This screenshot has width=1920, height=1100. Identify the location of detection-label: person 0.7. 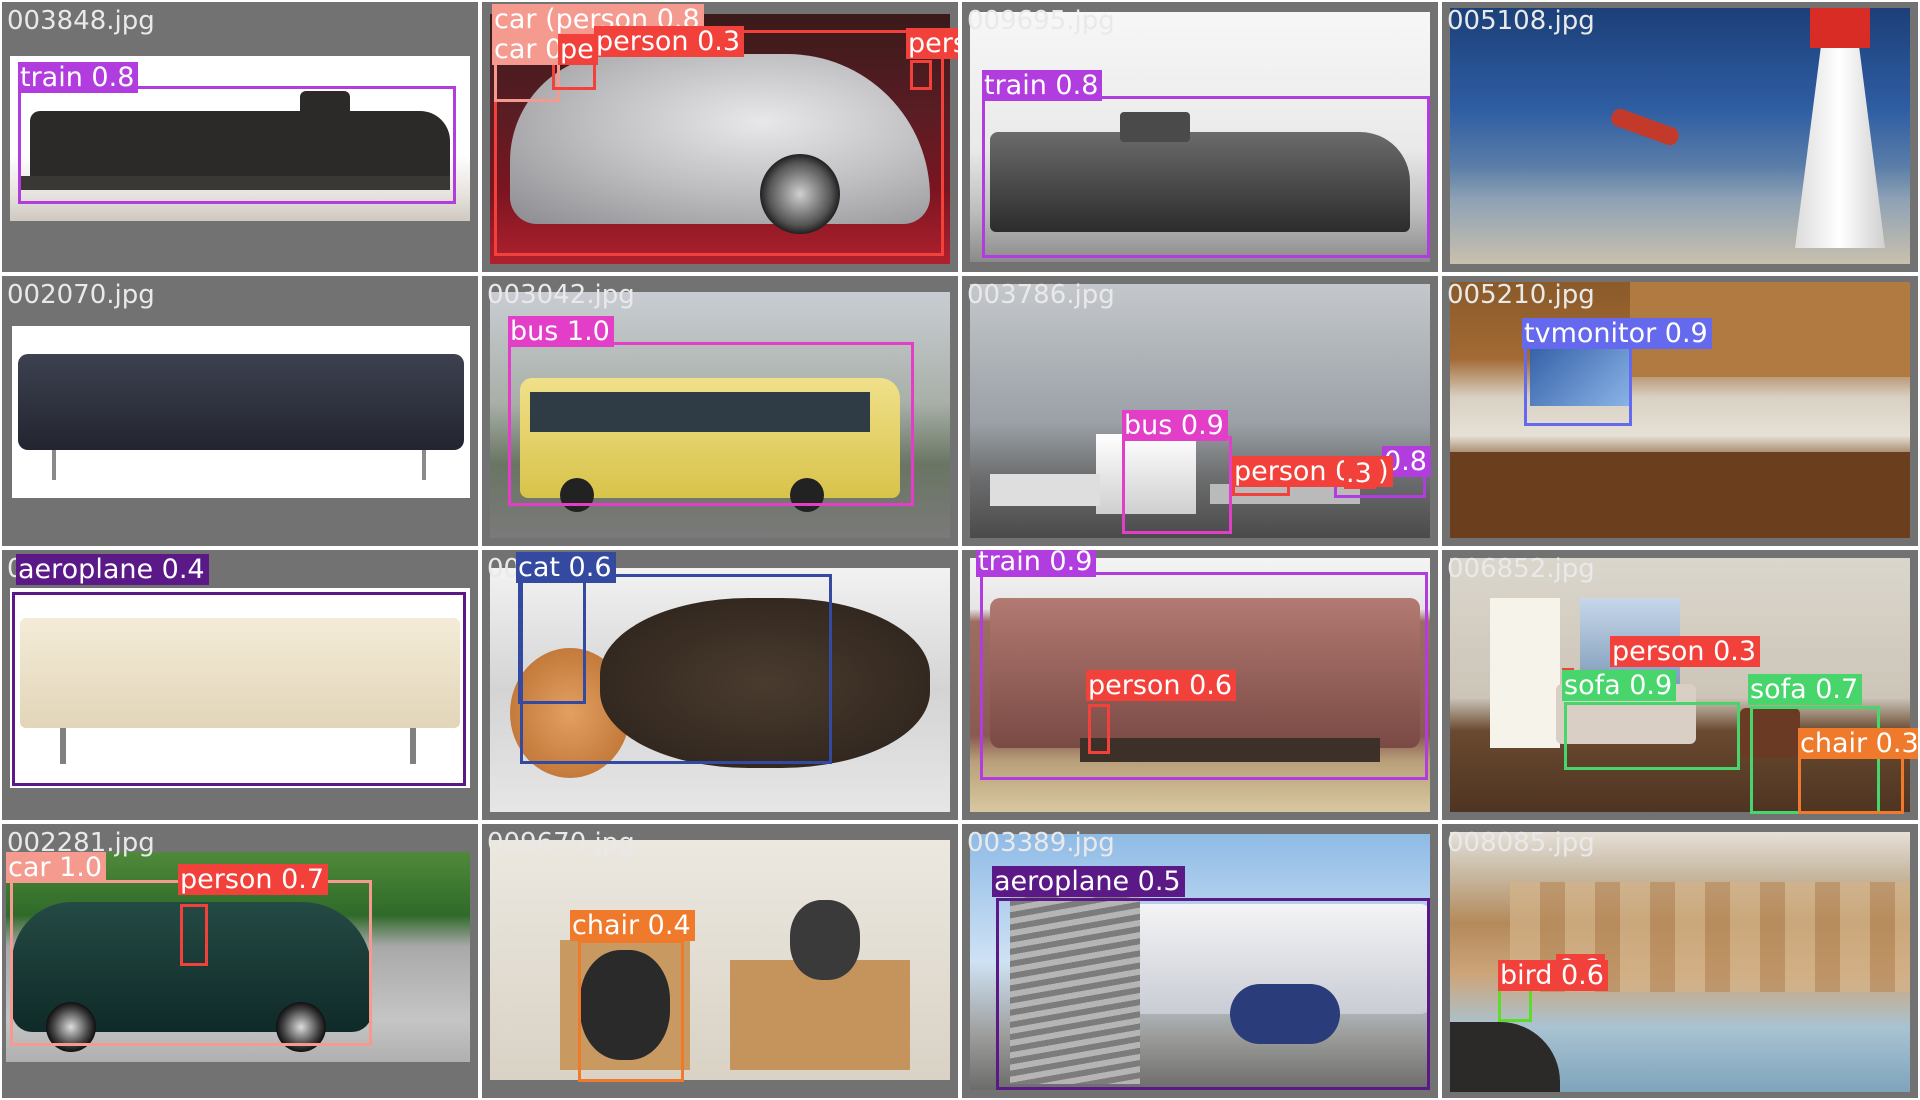
(253, 879).